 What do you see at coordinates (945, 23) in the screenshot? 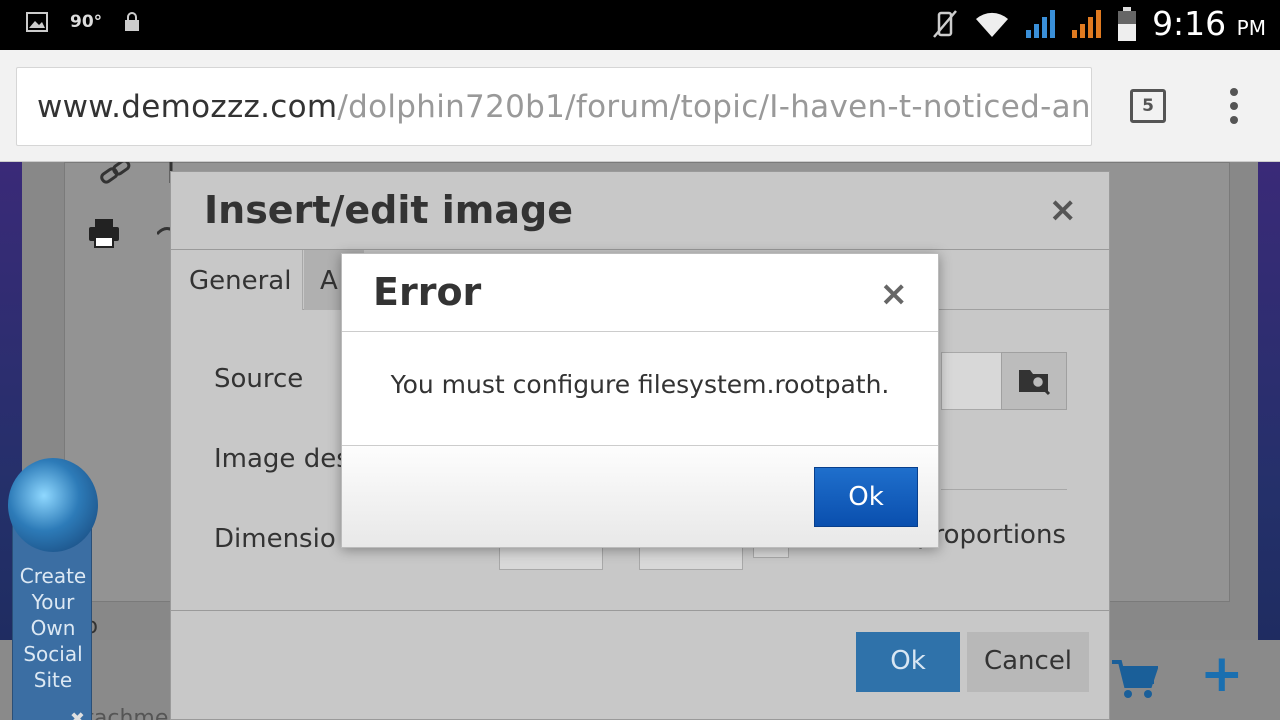
I see `vibrate-mute-icon` at bounding box center [945, 23].